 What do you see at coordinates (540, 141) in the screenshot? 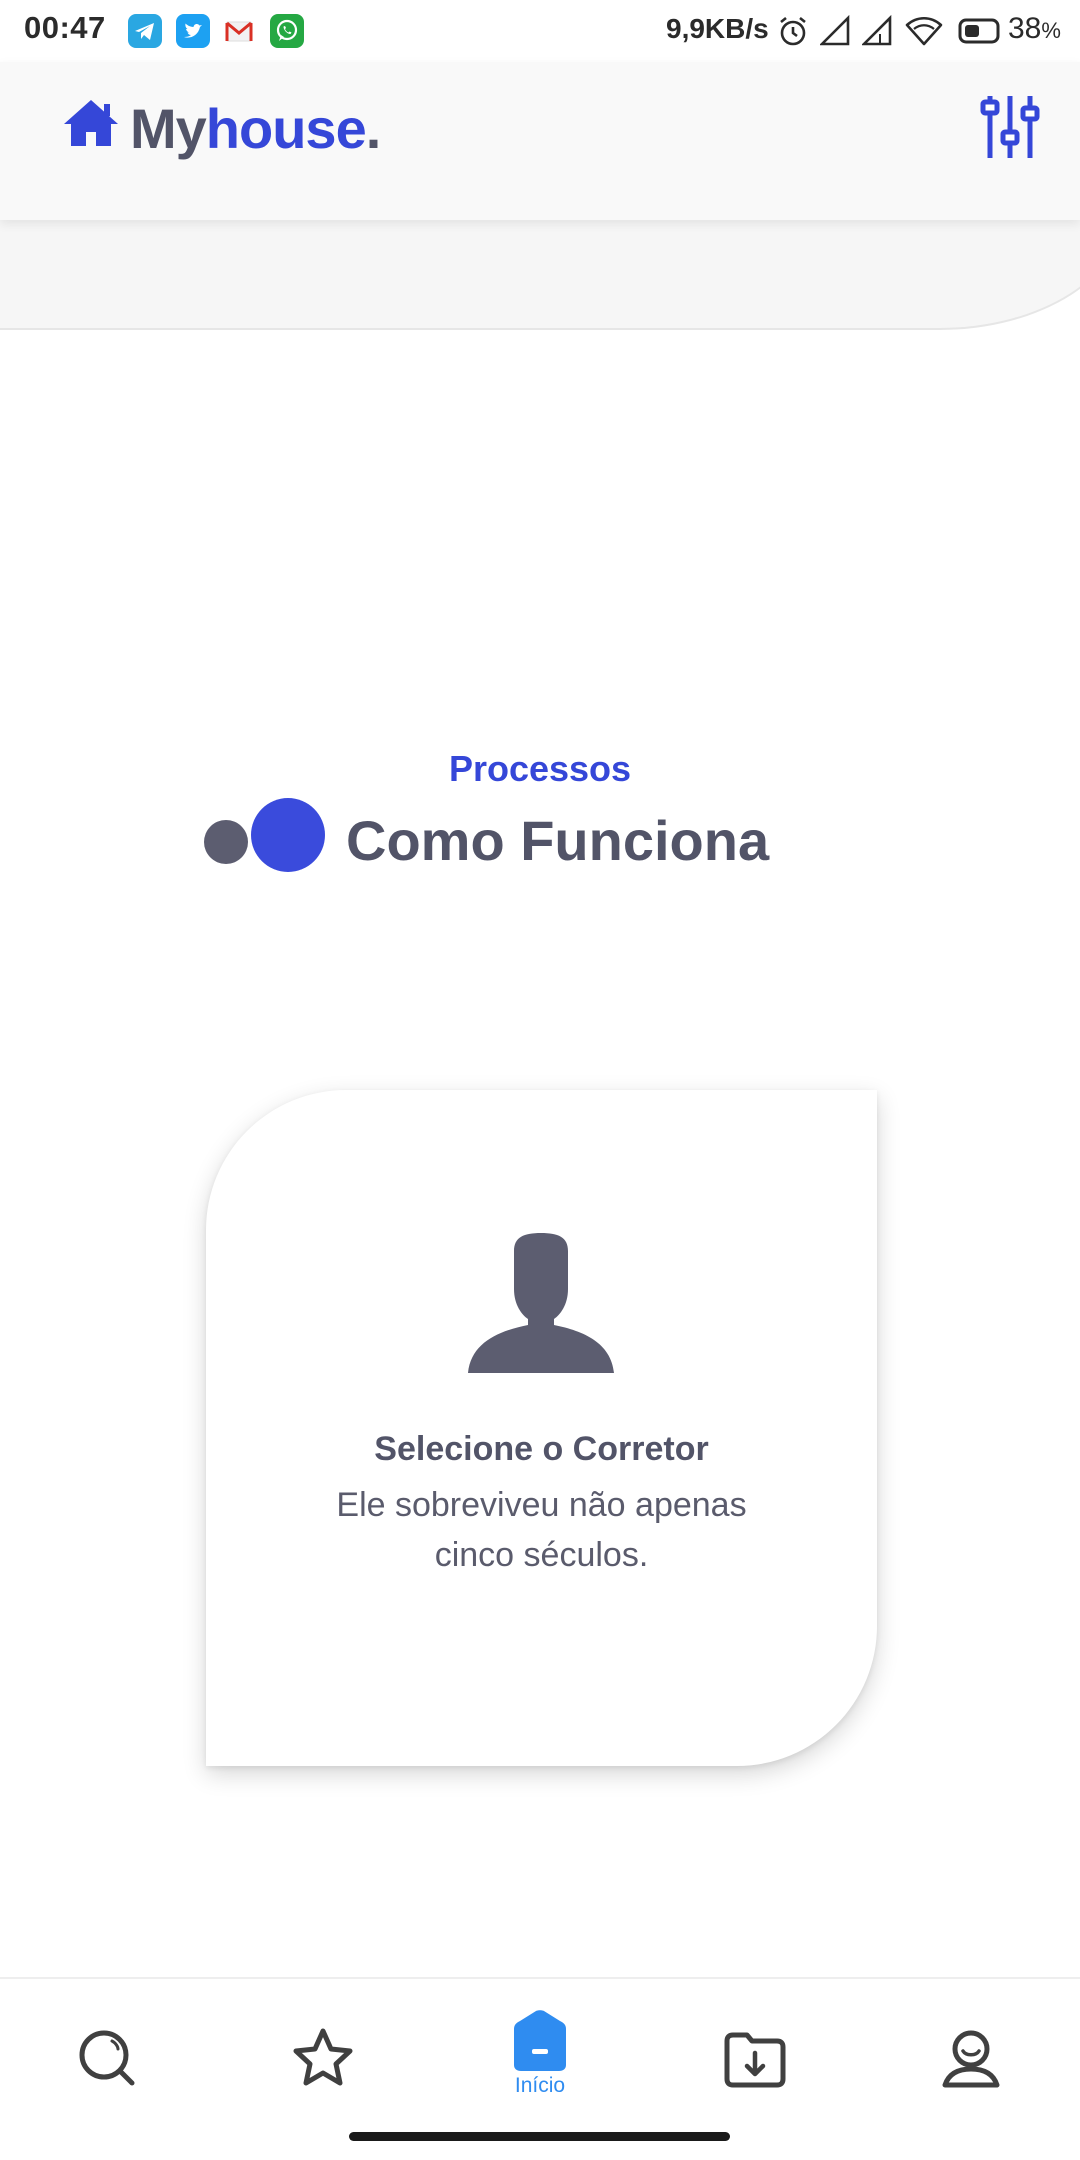
I see `app-header: Myhouse.` at bounding box center [540, 141].